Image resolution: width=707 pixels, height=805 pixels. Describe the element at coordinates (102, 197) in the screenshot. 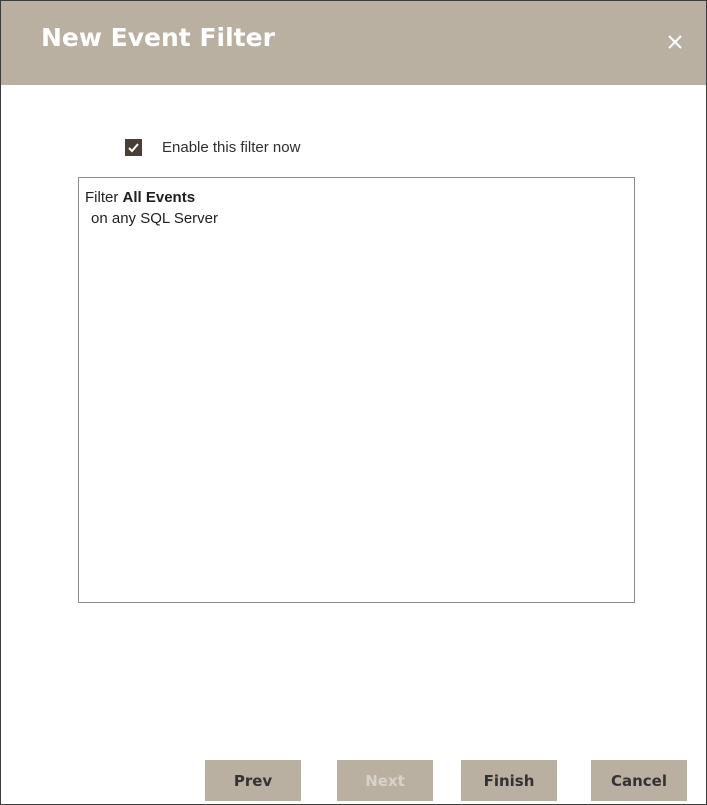

I see `summary-prefix: Filter` at that location.